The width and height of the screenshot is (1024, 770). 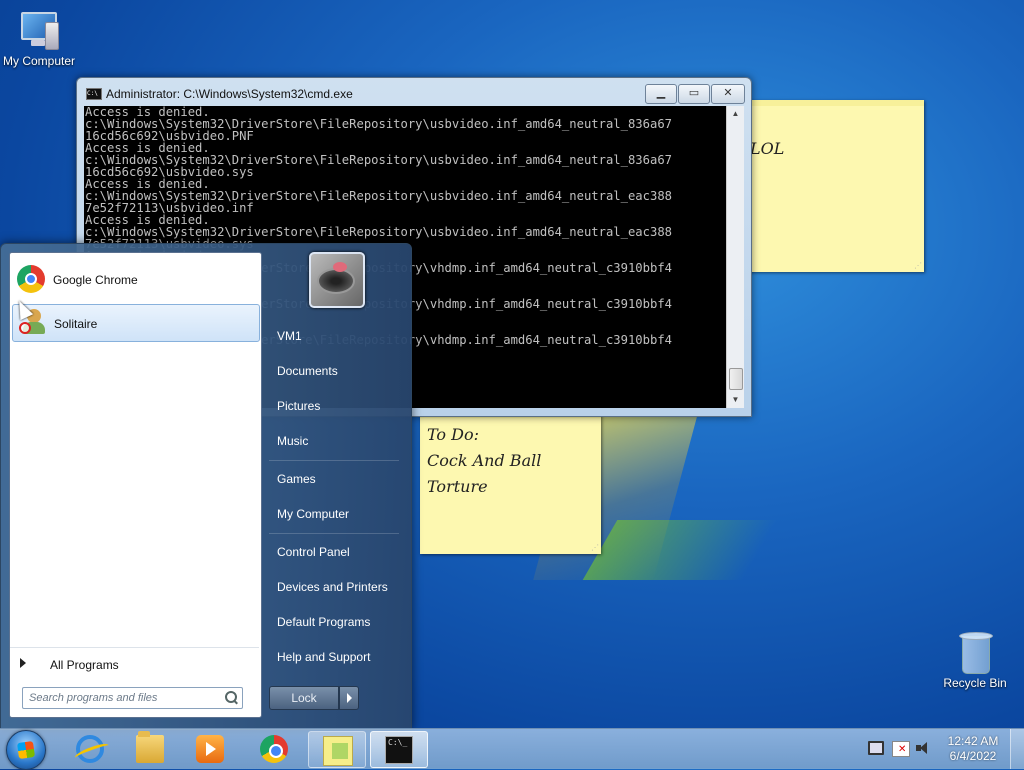 I want to click on scroll-thumb, so click(x=736, y=379).